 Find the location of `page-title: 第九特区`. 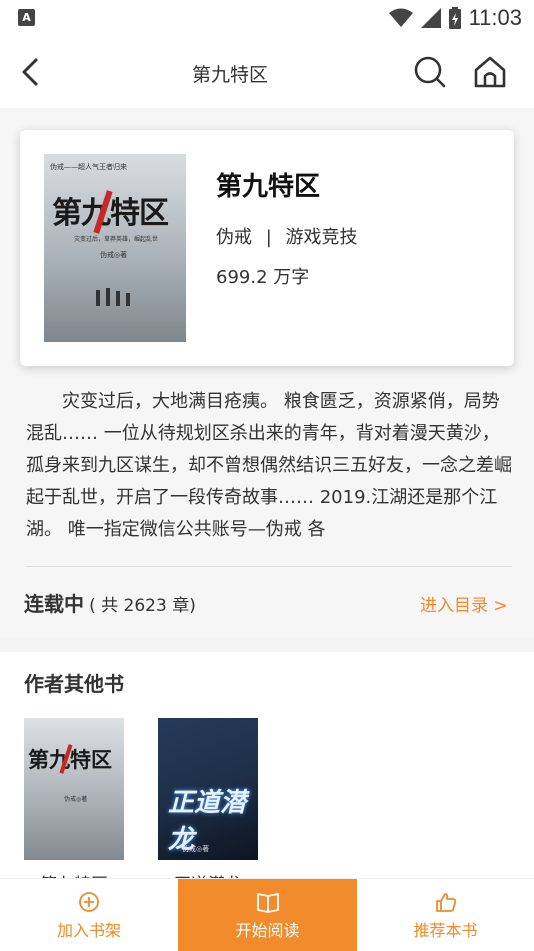

page-title: 第九特区 is located at coordinates (229, 75).